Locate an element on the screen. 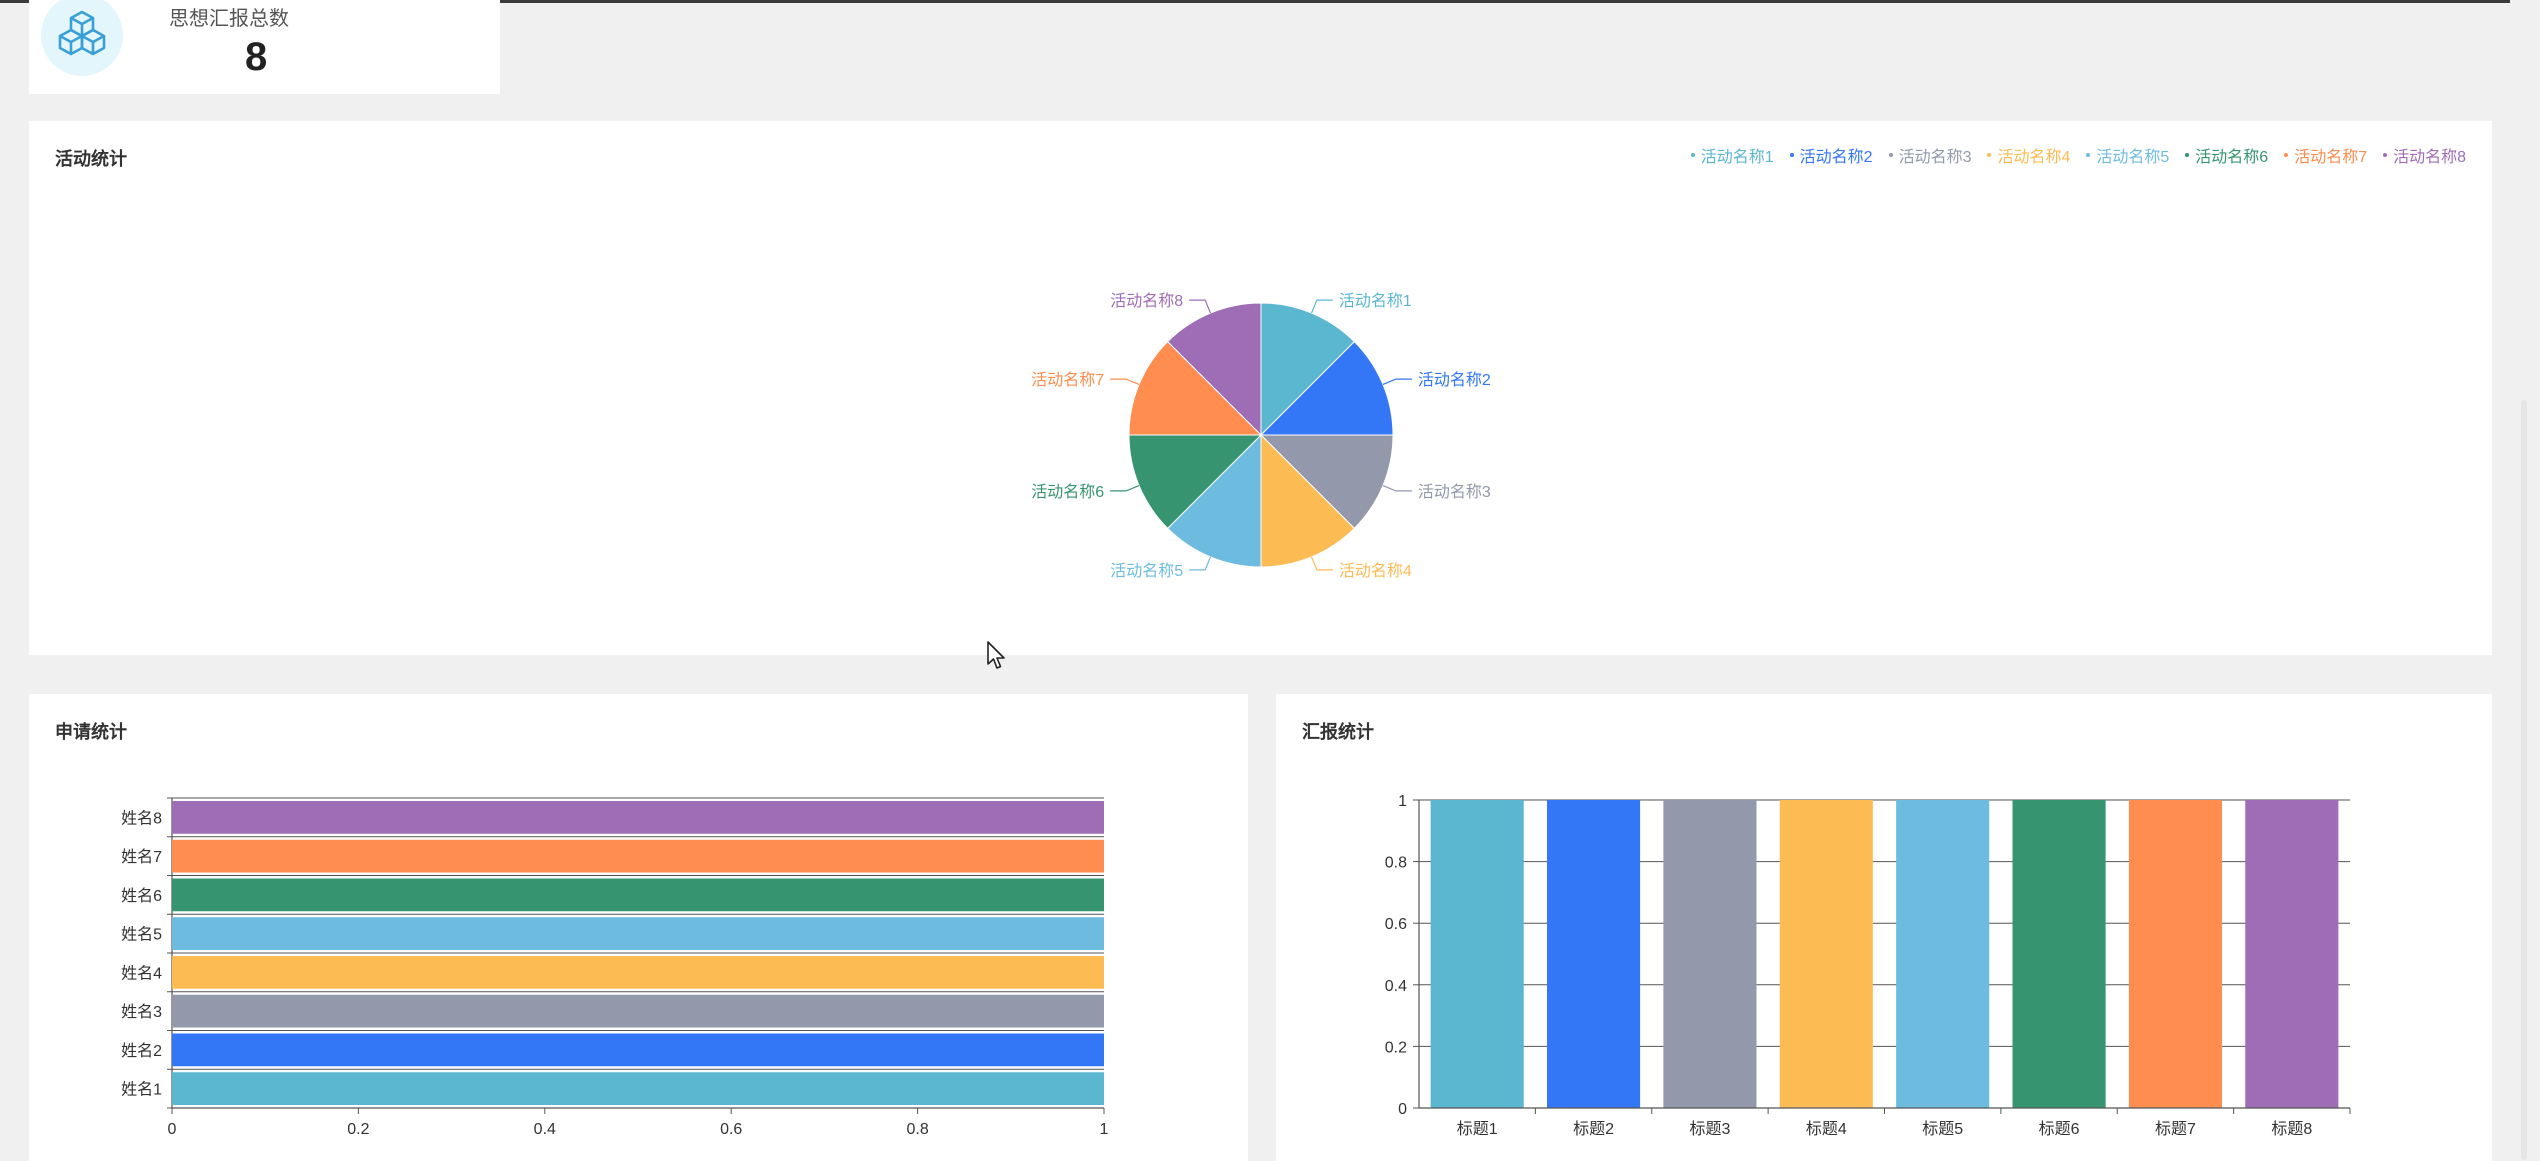 This screenshot has width=2540, height=1161. stat-value: 8 is located at coordinates (256, 57).